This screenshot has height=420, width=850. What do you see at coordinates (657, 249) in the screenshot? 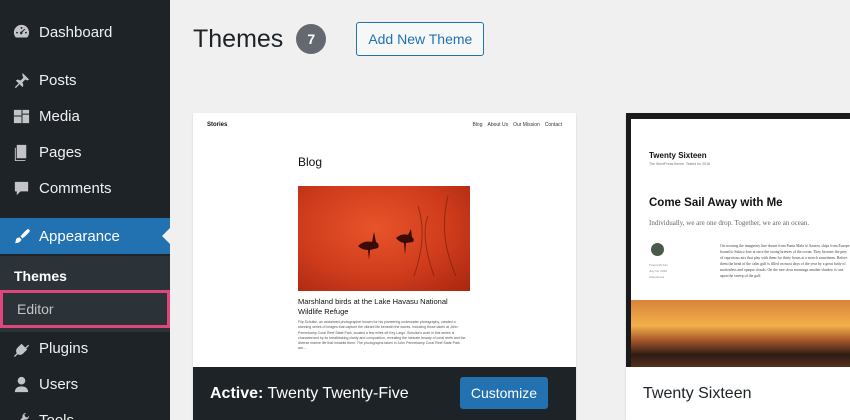
I see `avatar` at bounding box center [657, 249].